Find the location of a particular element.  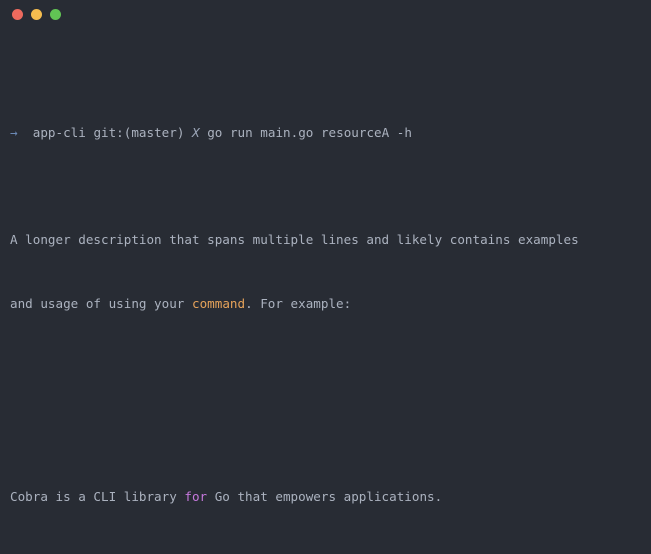

cobra-keyword-for: for is located at coordinates (196, 496).